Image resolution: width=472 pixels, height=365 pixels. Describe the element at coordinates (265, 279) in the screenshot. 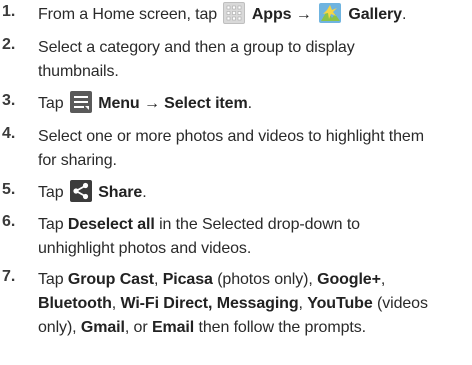

I see `step-text-segment: (photos only),` at that location.